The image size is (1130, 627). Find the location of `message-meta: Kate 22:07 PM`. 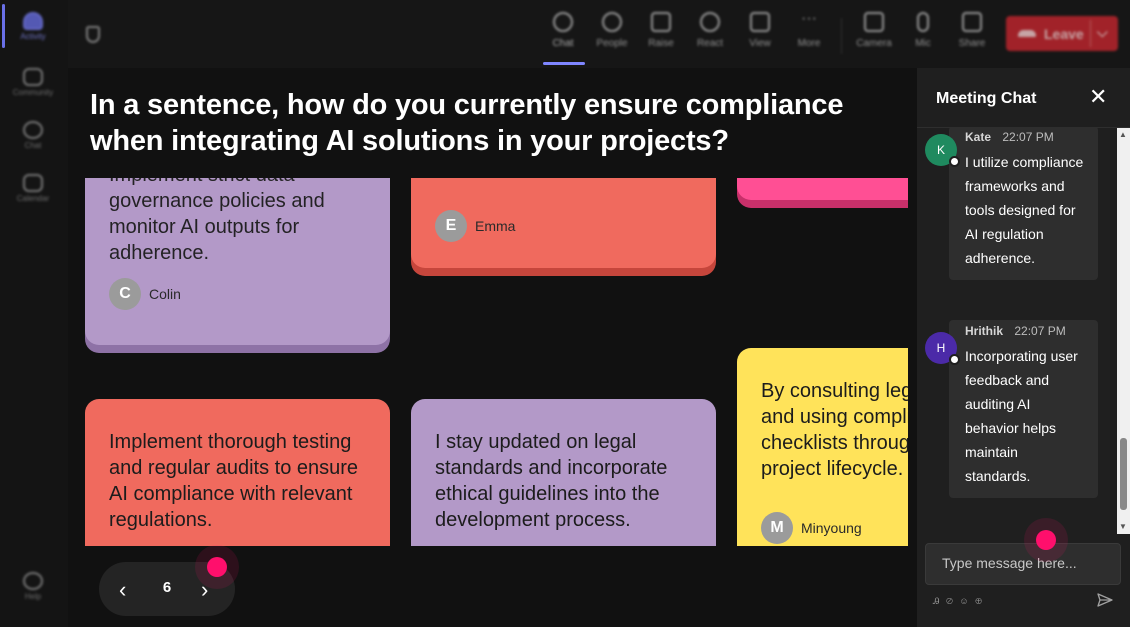

message-meta: Kate 22:07 PM is located at coordinates (1024, 137).